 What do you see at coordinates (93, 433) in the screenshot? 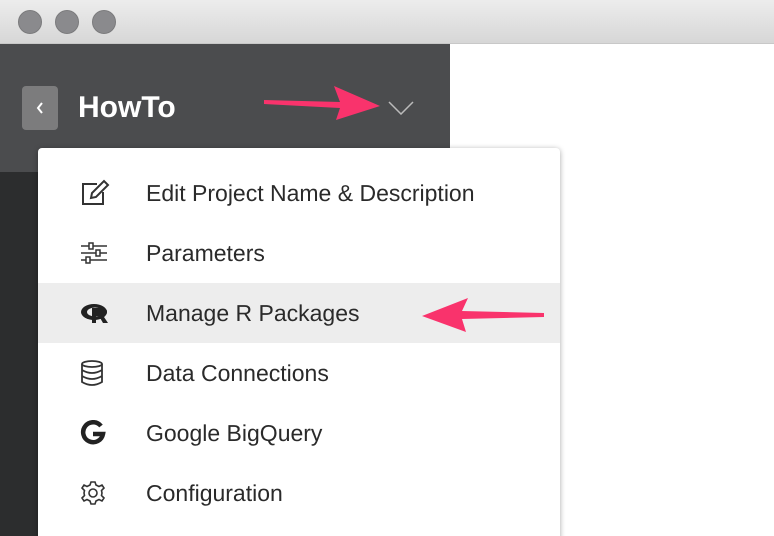
I see `google-icon` at bounding box center [93, 433].